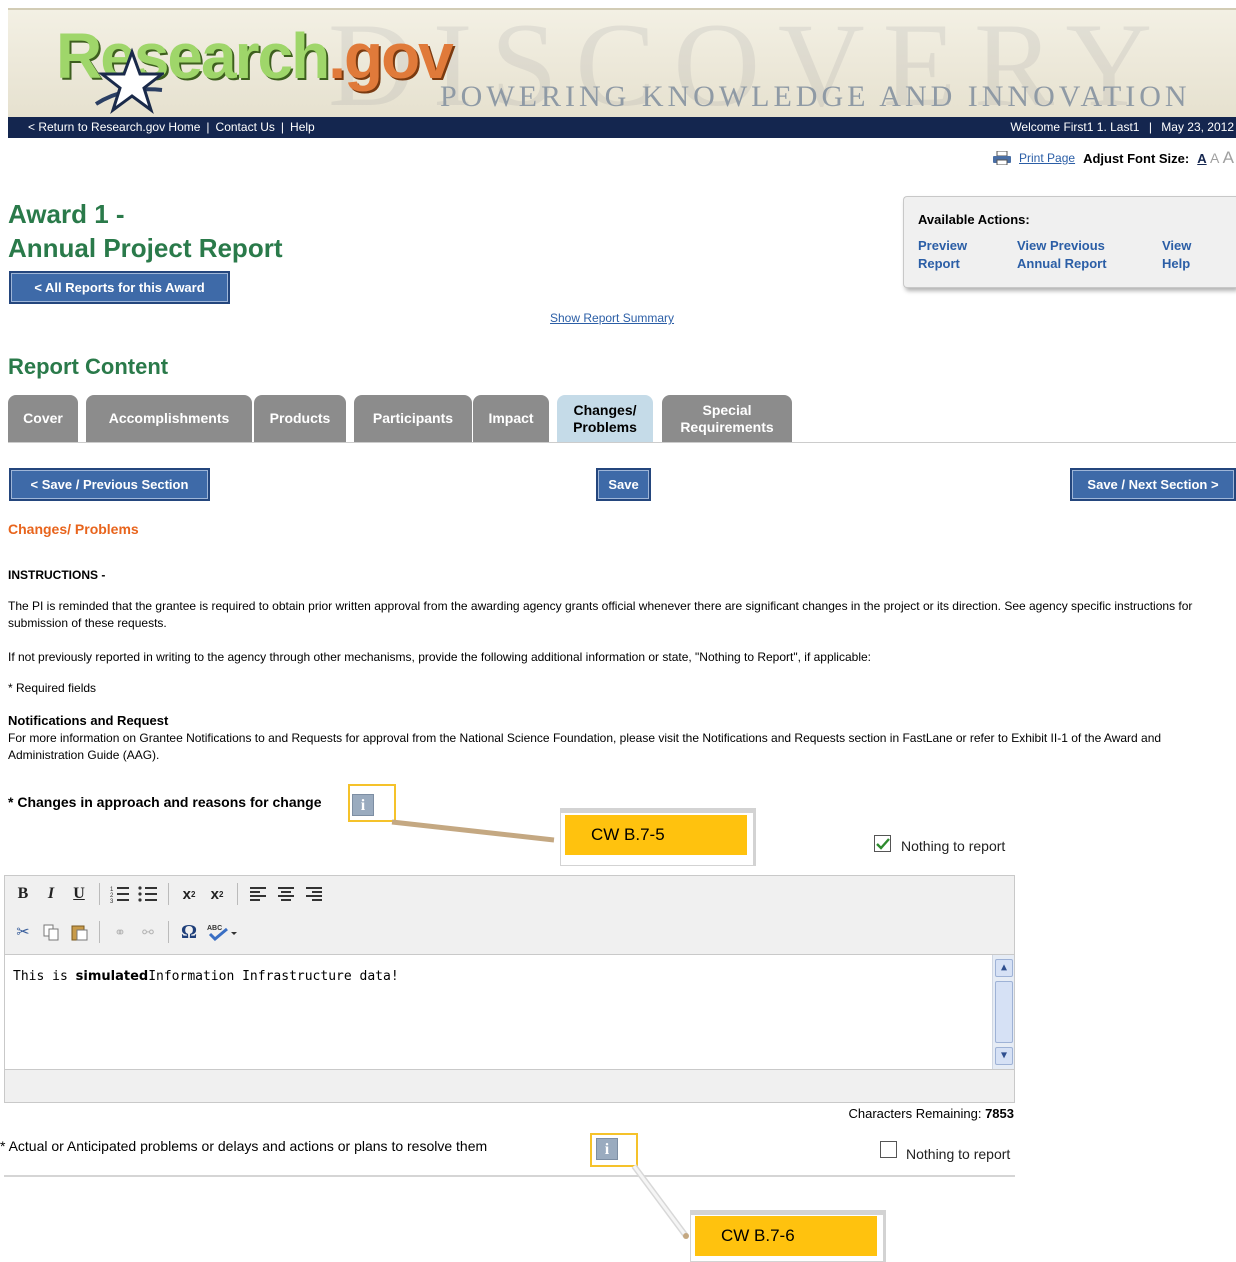  I want to click on bold-icon: B, so click(23, 894).